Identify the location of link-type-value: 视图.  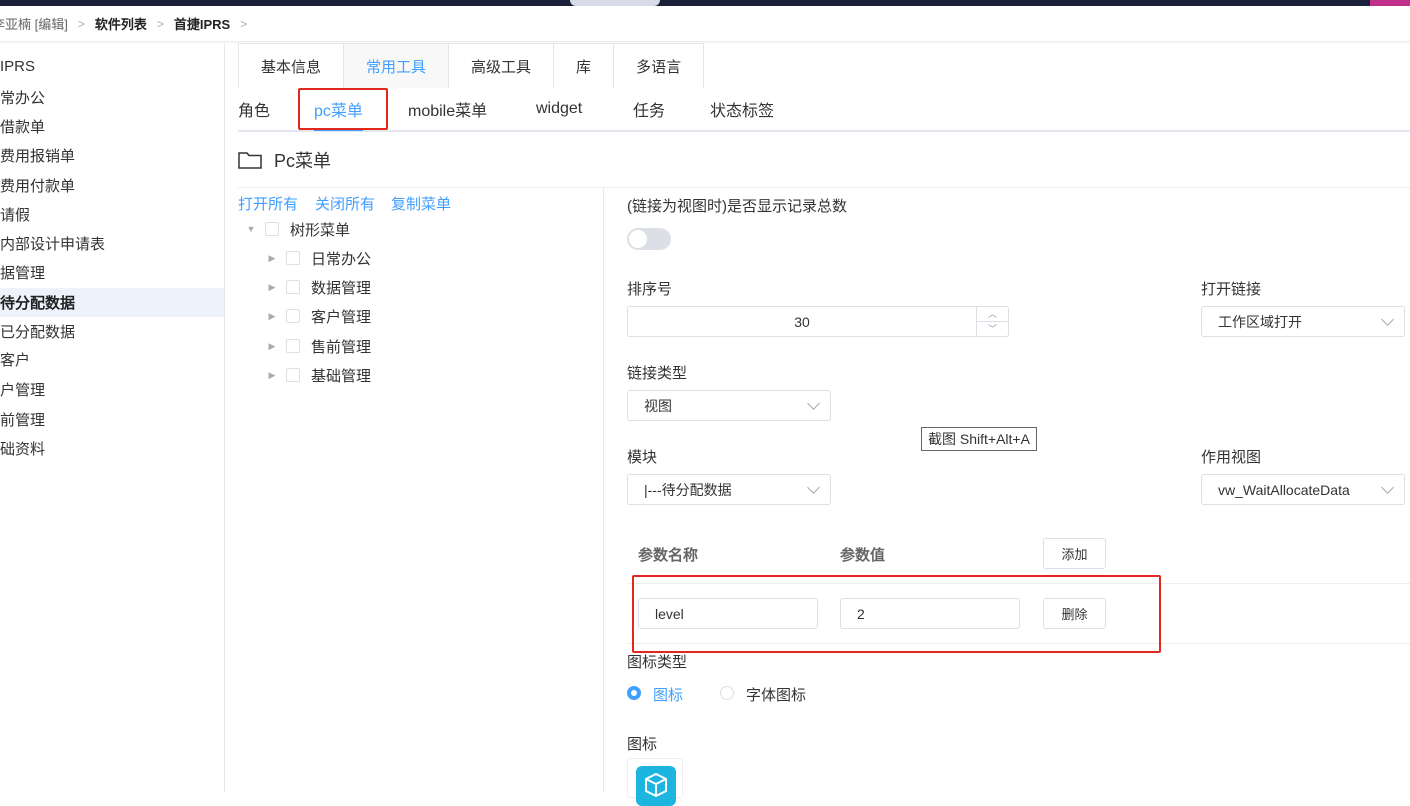
(658, 405).